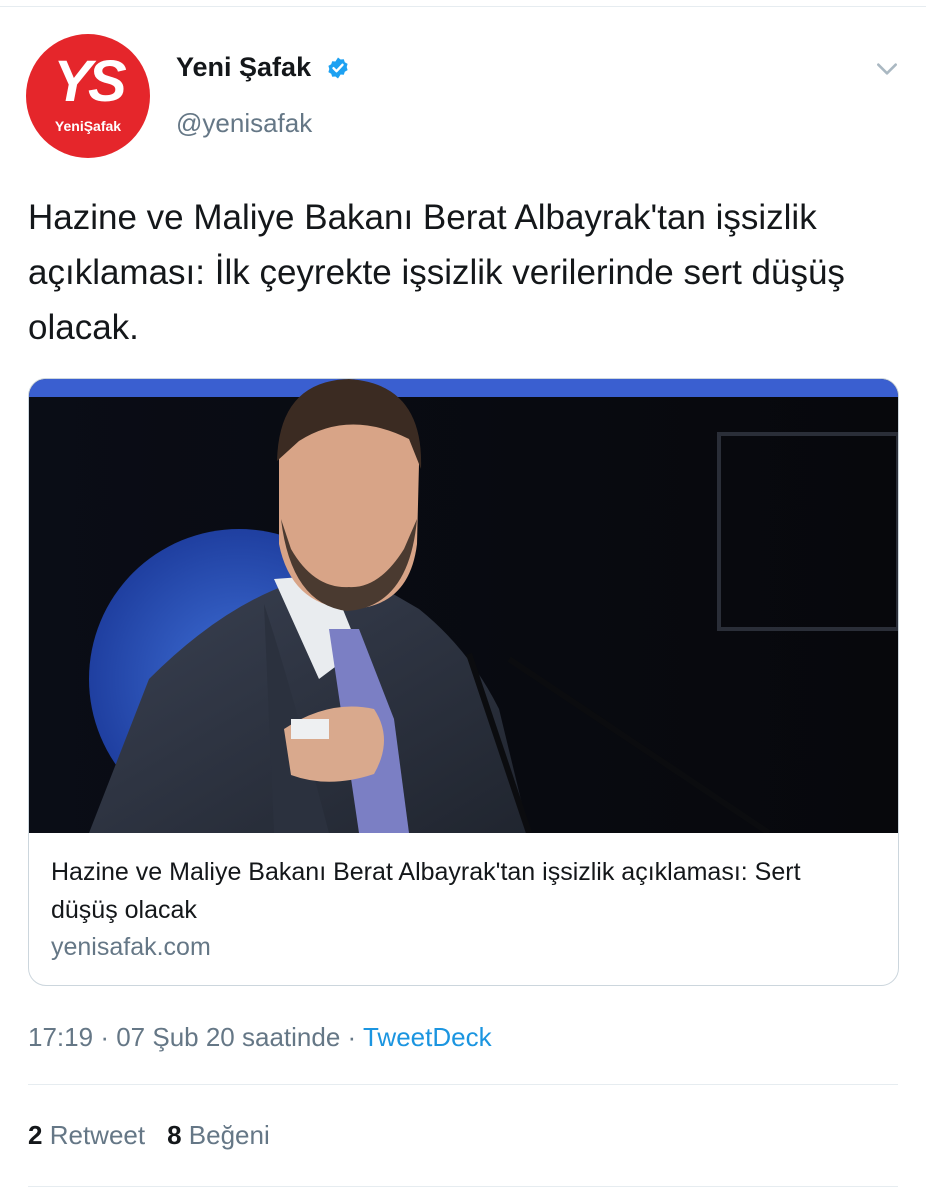 The image size is (926, 1200). Describe the element at coordinates (228, 1037) in the screenshot. I see `tweet-date: 07 Şub 20 saatinde` at that location.